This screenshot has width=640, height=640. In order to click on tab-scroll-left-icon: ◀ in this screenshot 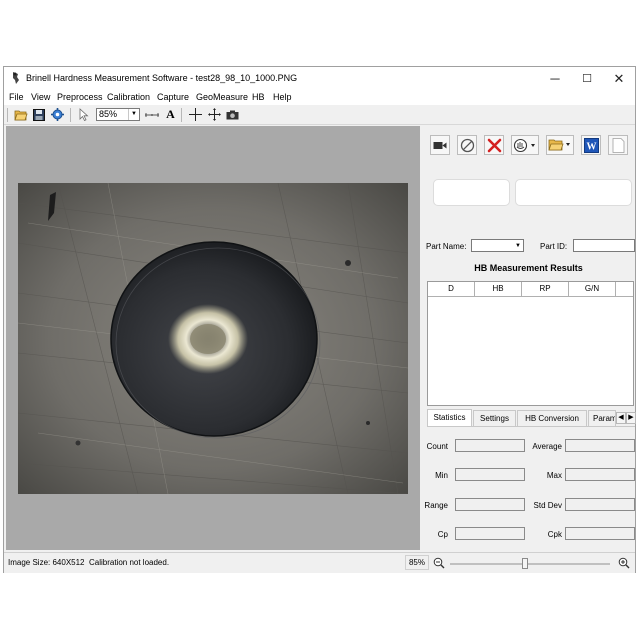, I will do `click(621, 418)`.